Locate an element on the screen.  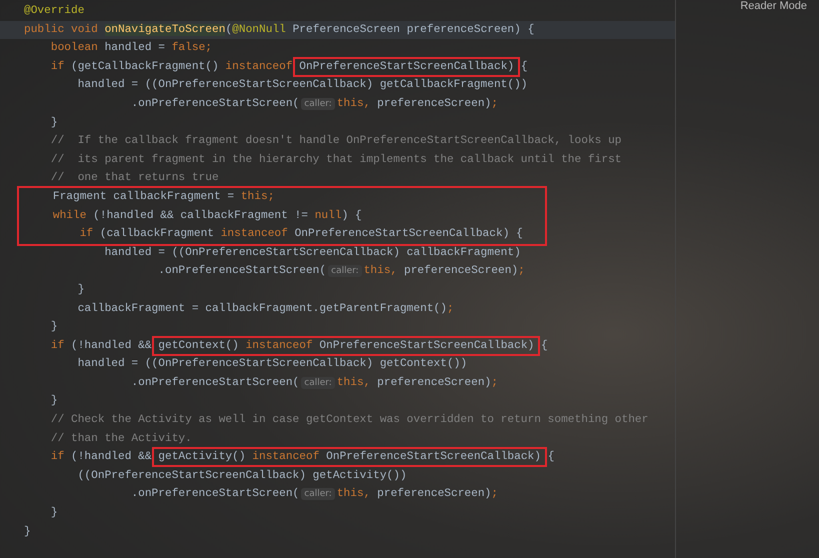
keyword: this; is located at coordinates (257, 196).